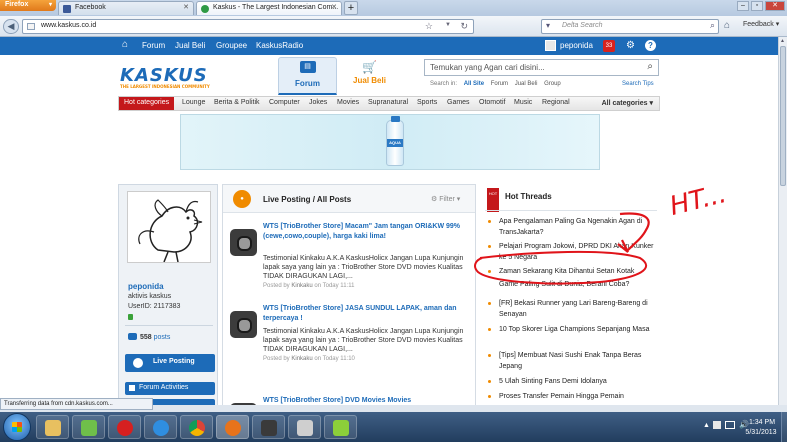 The height and width of the screenshot is (442, 787). Describe the element at coordinates (147, 103) in the screenshot. I see `hot-categories-label: Hot categories` at that location.